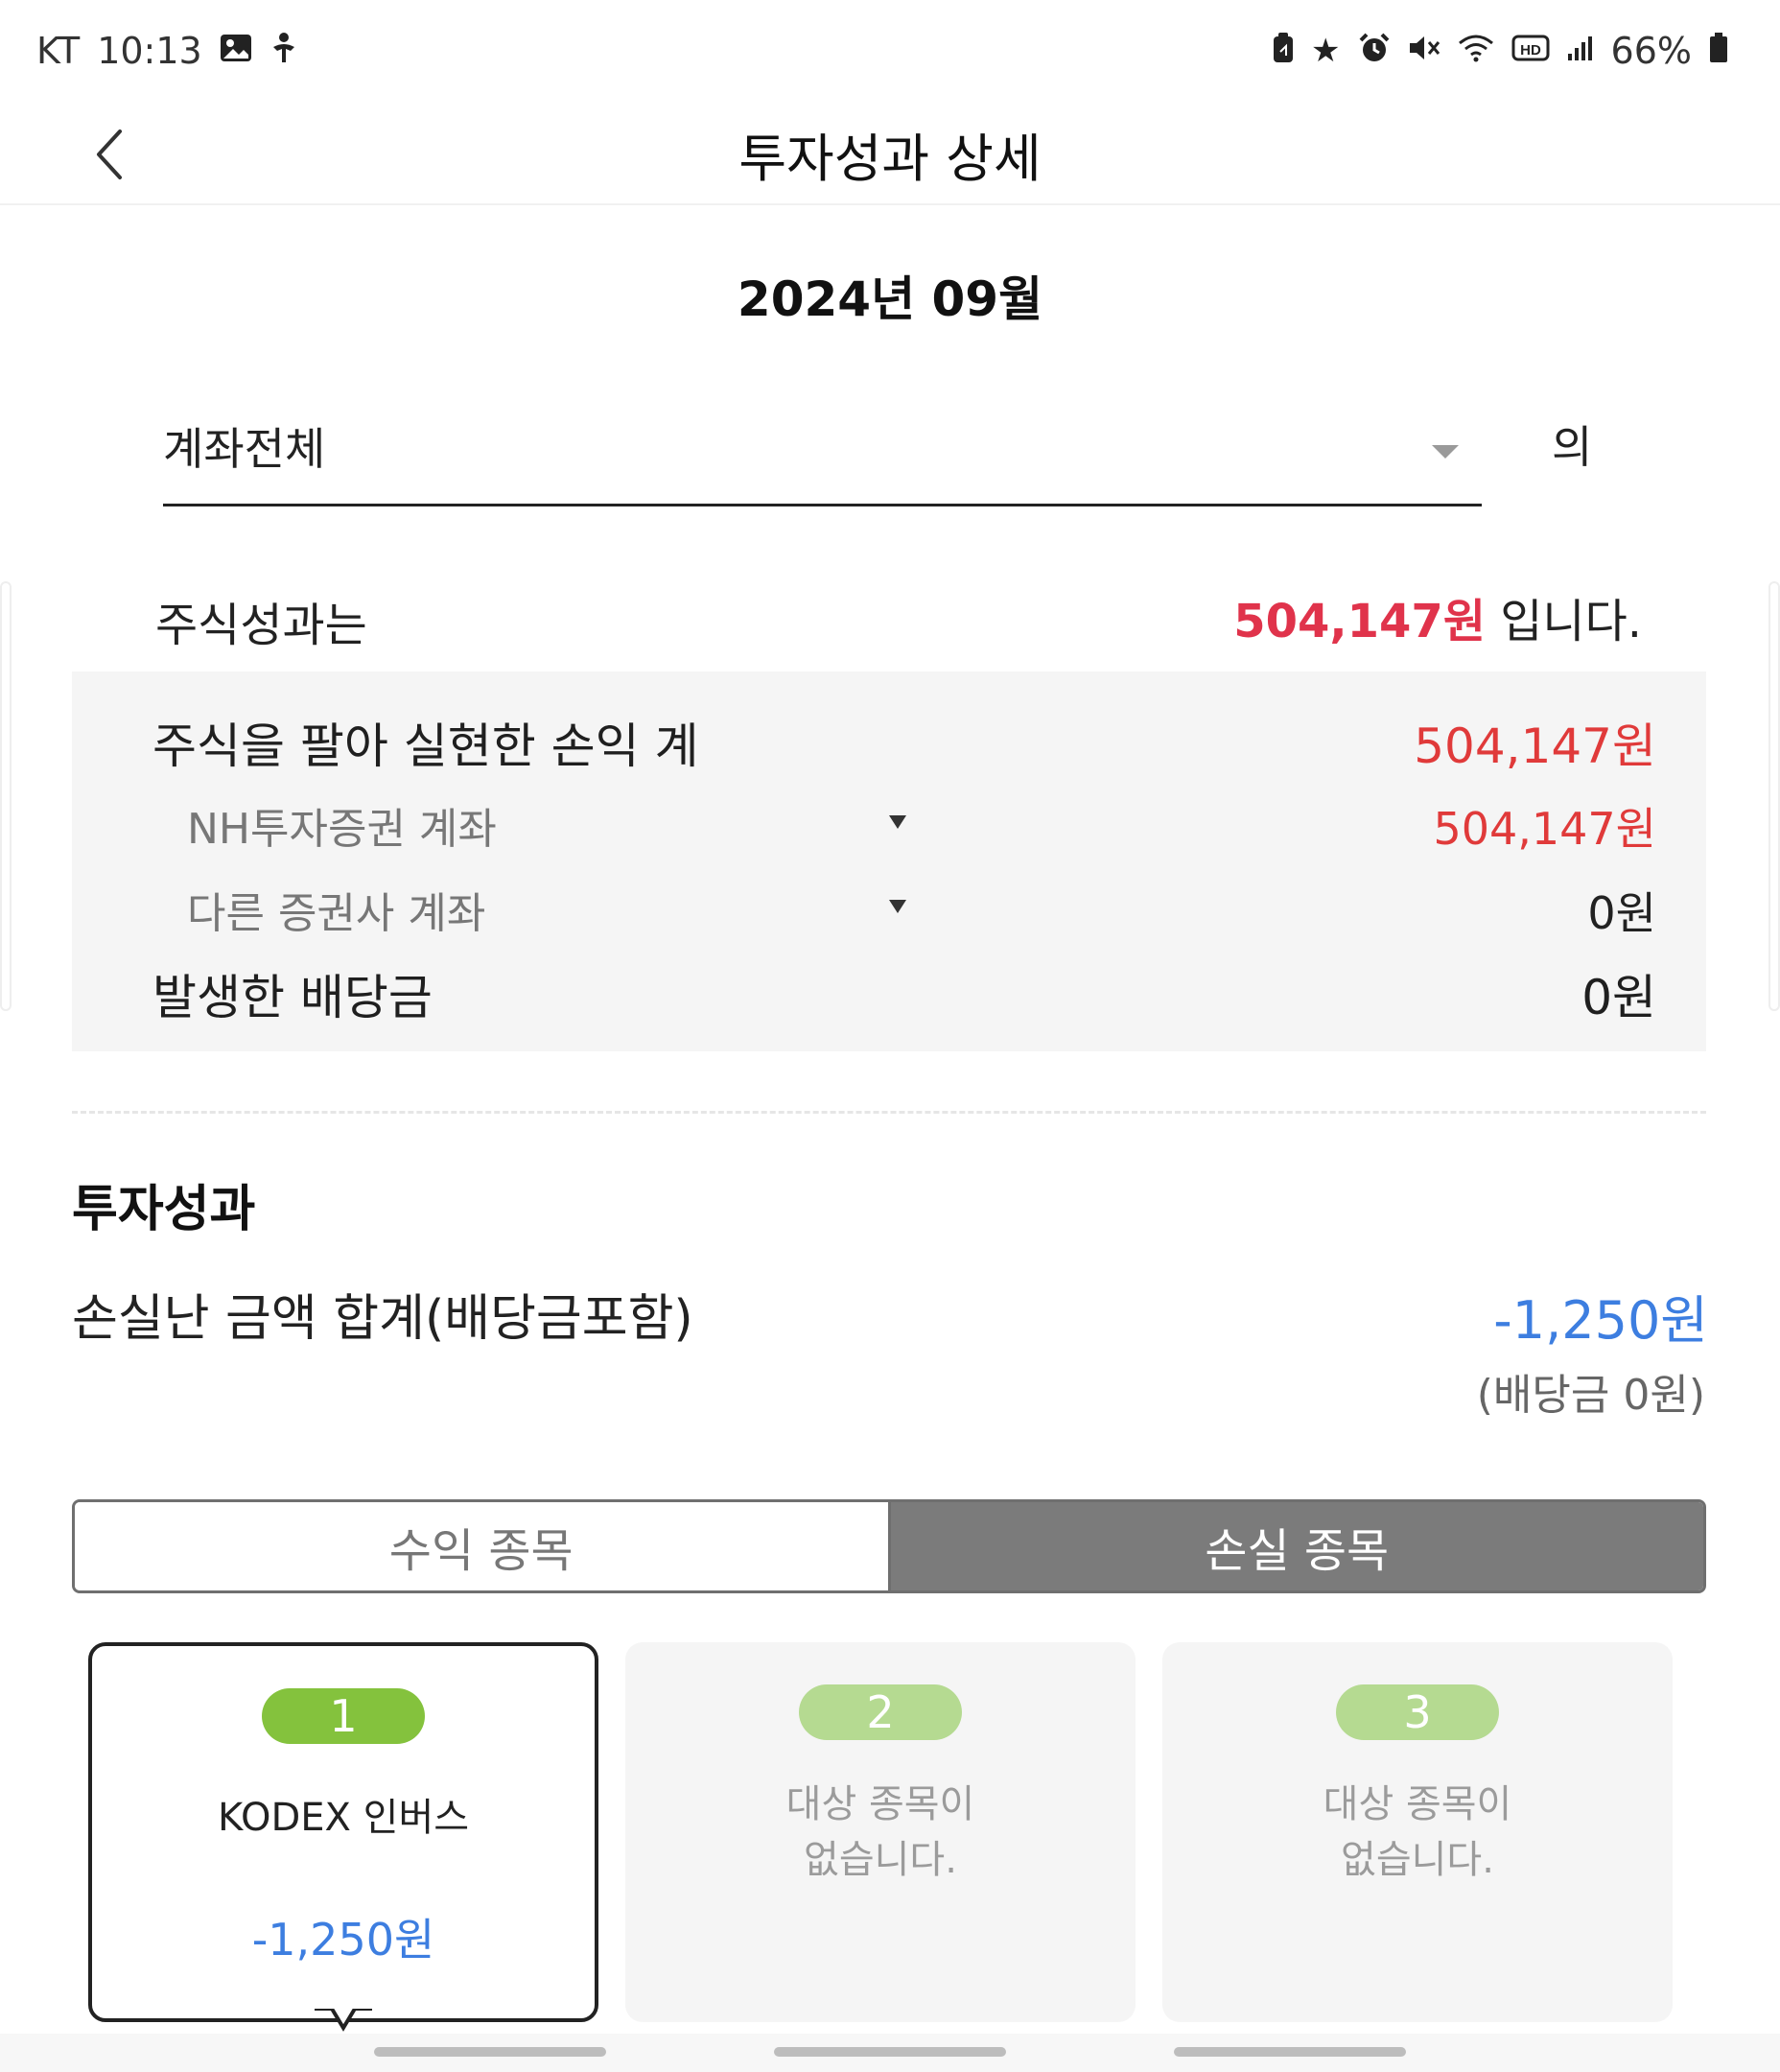  I want to click on nav-hint-left, so click(490, 2052).